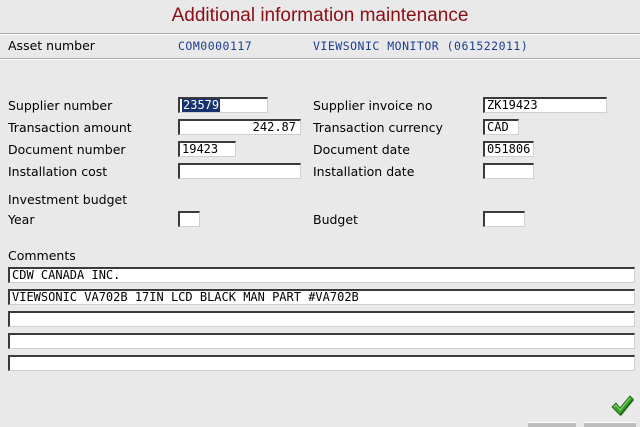 The image size is (640, 427). I want to click on confirm-button, so click(622, 406).